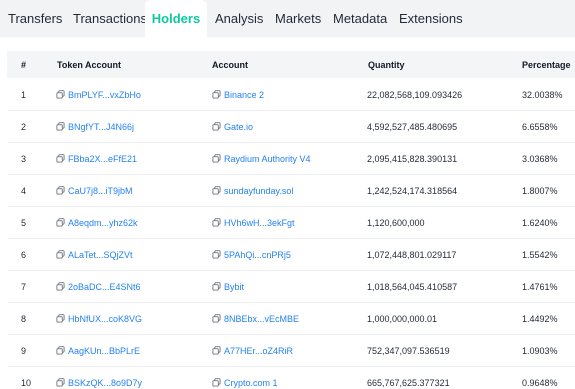 The width and height of the screenshot is (575, 389). What do you see at coordinates (104, 287) in the screenshot?
I see `token-account-link: 2oBaDC...E4SNt6` at bounding box center [104, 287].